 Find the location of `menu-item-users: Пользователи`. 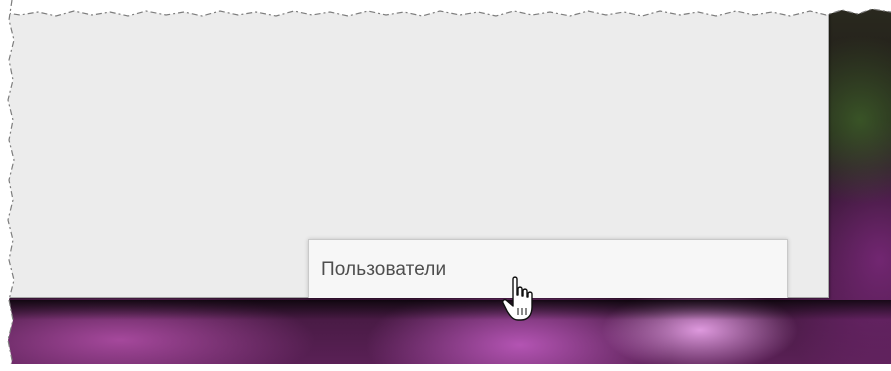

menu-item-users: Пользователи is located at coordinates (548, 269).